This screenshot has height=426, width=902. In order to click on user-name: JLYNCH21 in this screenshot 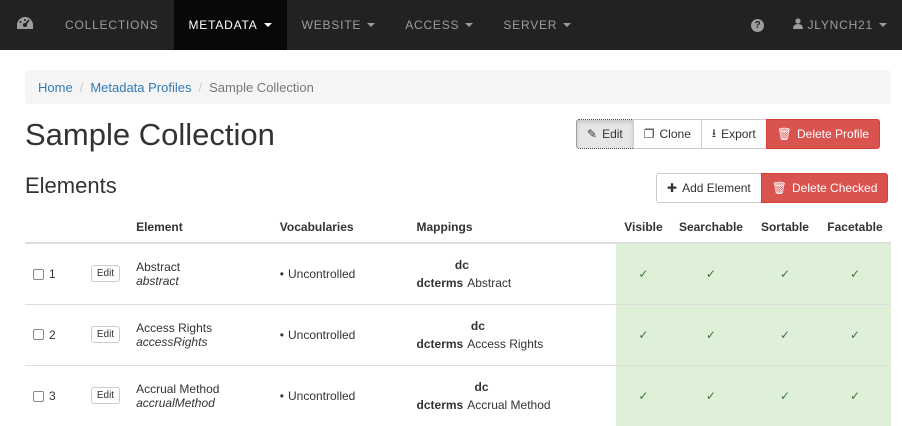, I will do `click(840, 25)`.